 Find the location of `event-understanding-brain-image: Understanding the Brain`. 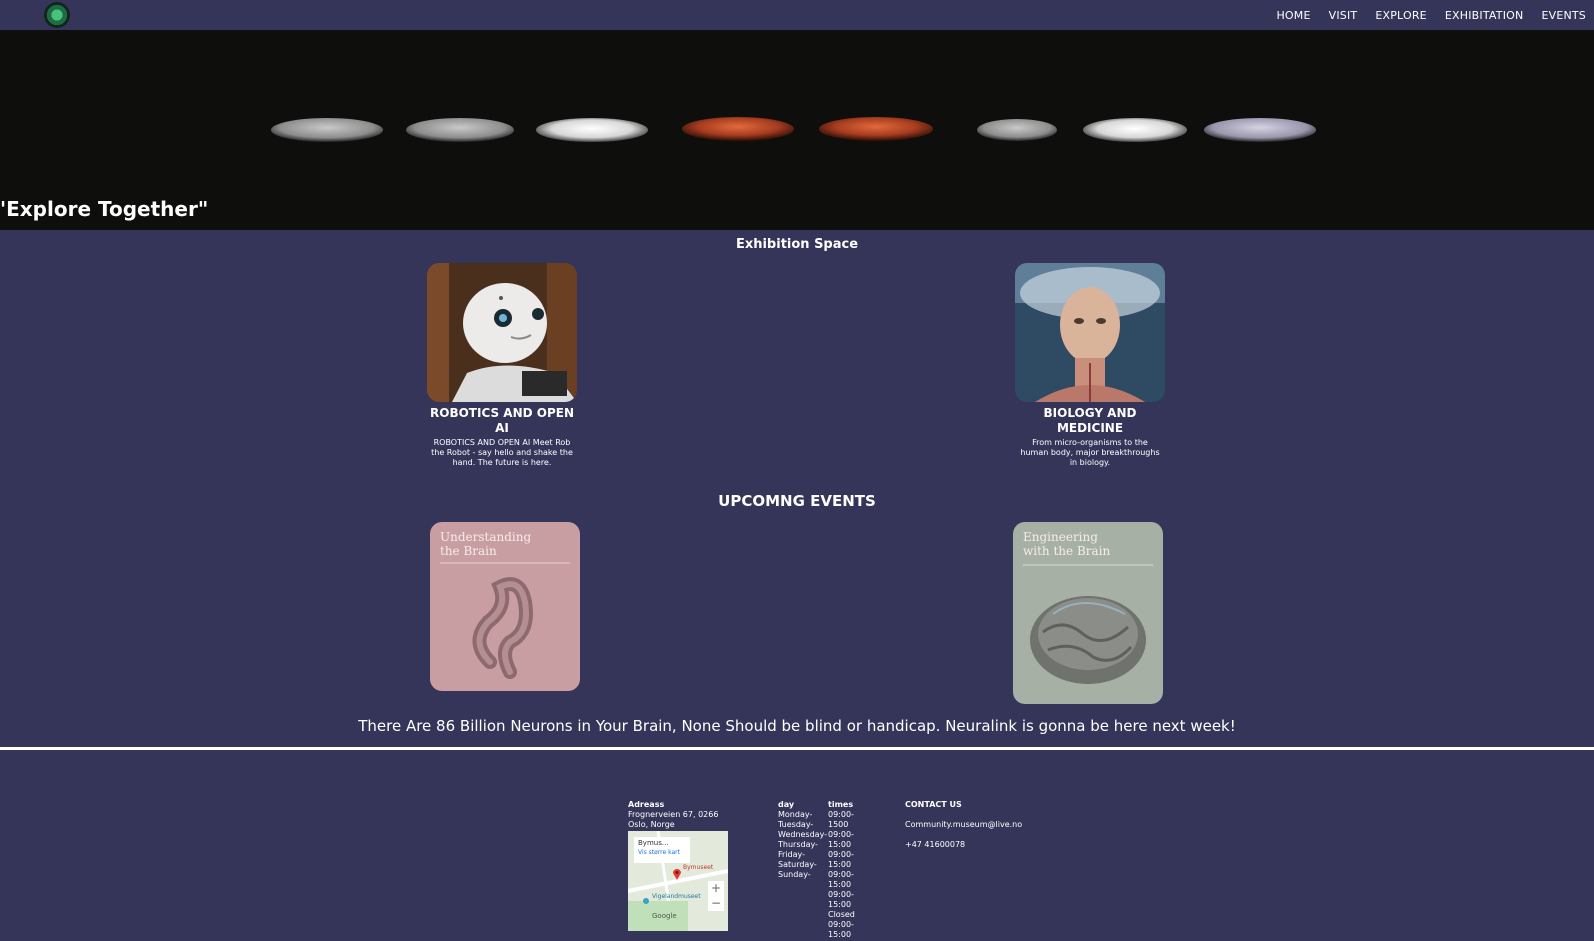

event-understanding-brain-image: Understanding the Brain is located at coordinates (505, 606).